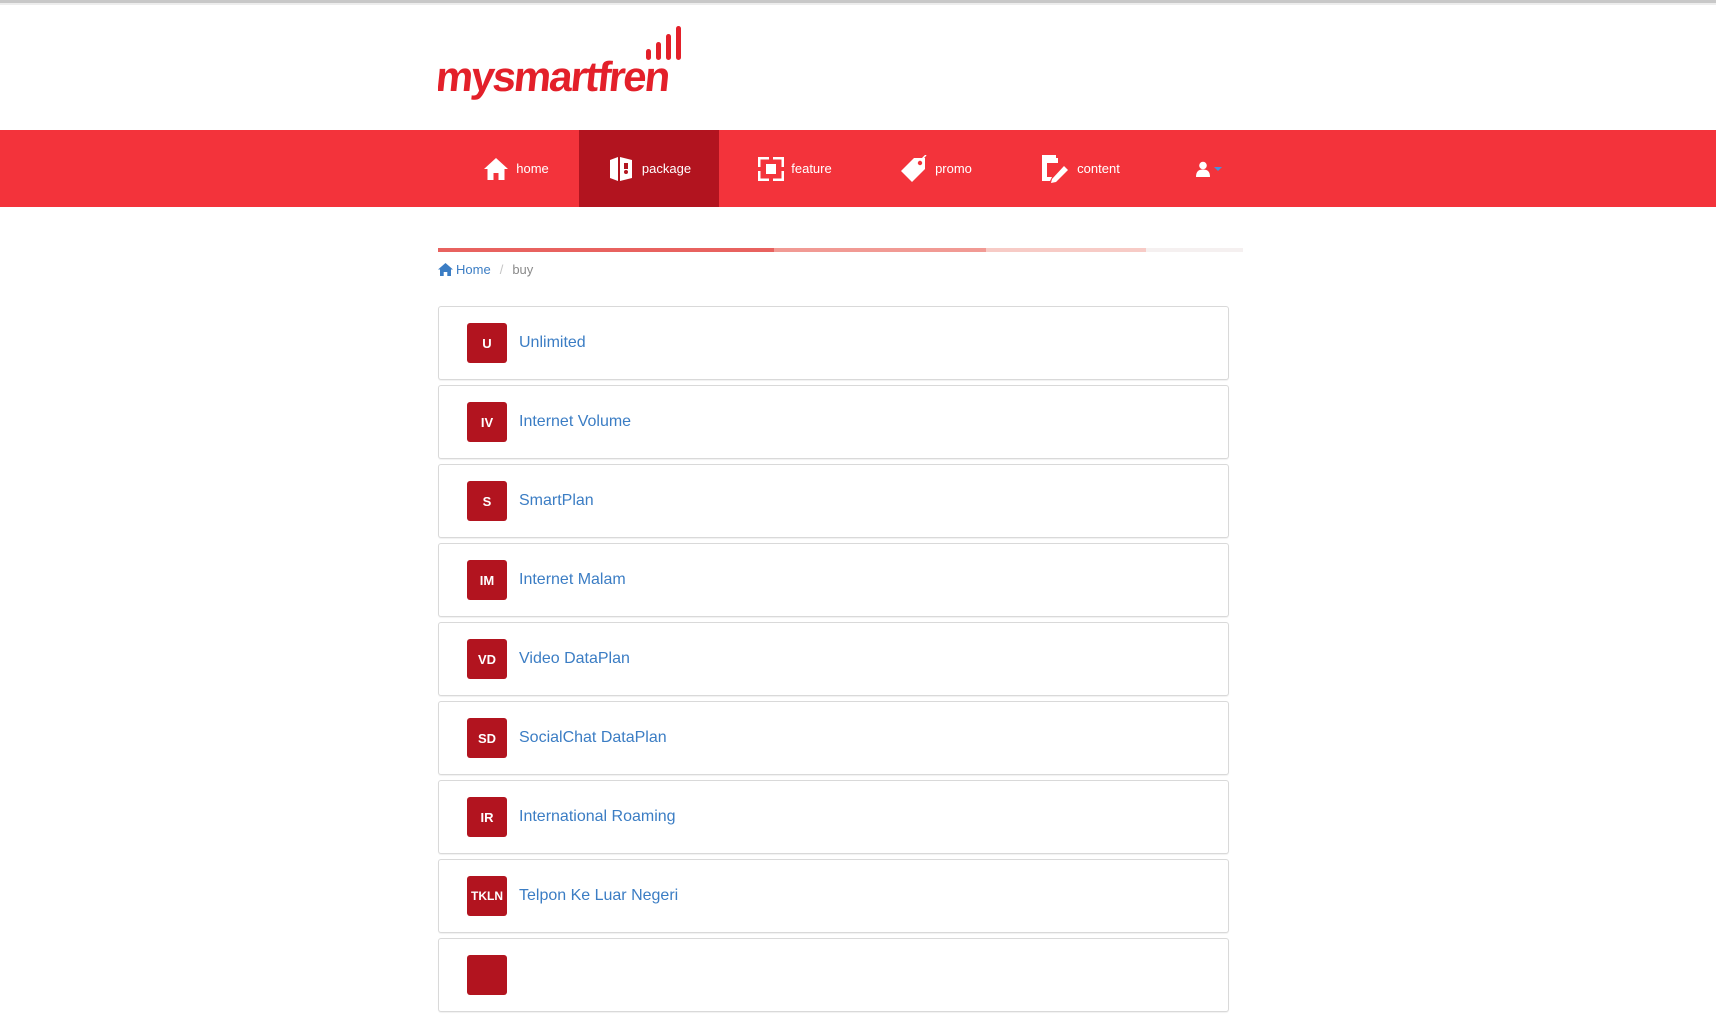  I want to click on package-icon, so click(620, 168).